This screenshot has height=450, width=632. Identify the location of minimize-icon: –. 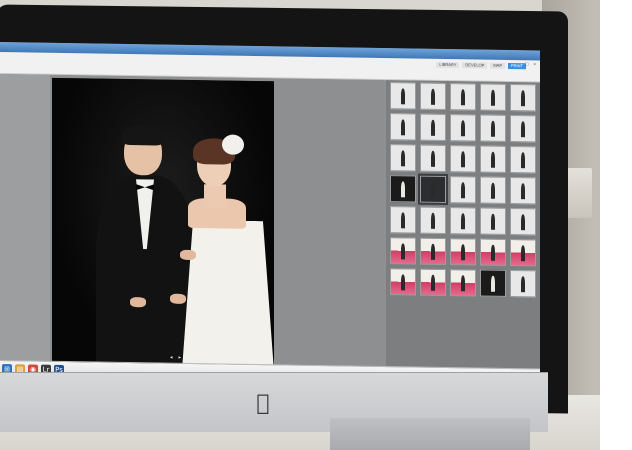
(519, 63).